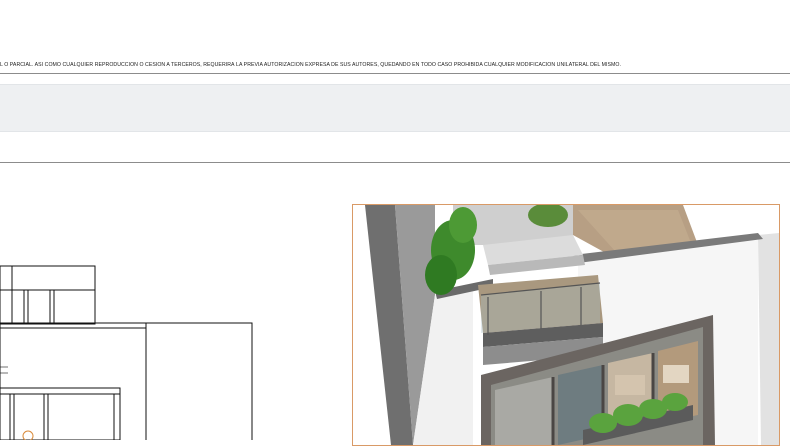 This screenshot has width=790, height=446. Describe the element at coordinates (395, 162) in the screenshot. I see `divider-bottom` at that location.